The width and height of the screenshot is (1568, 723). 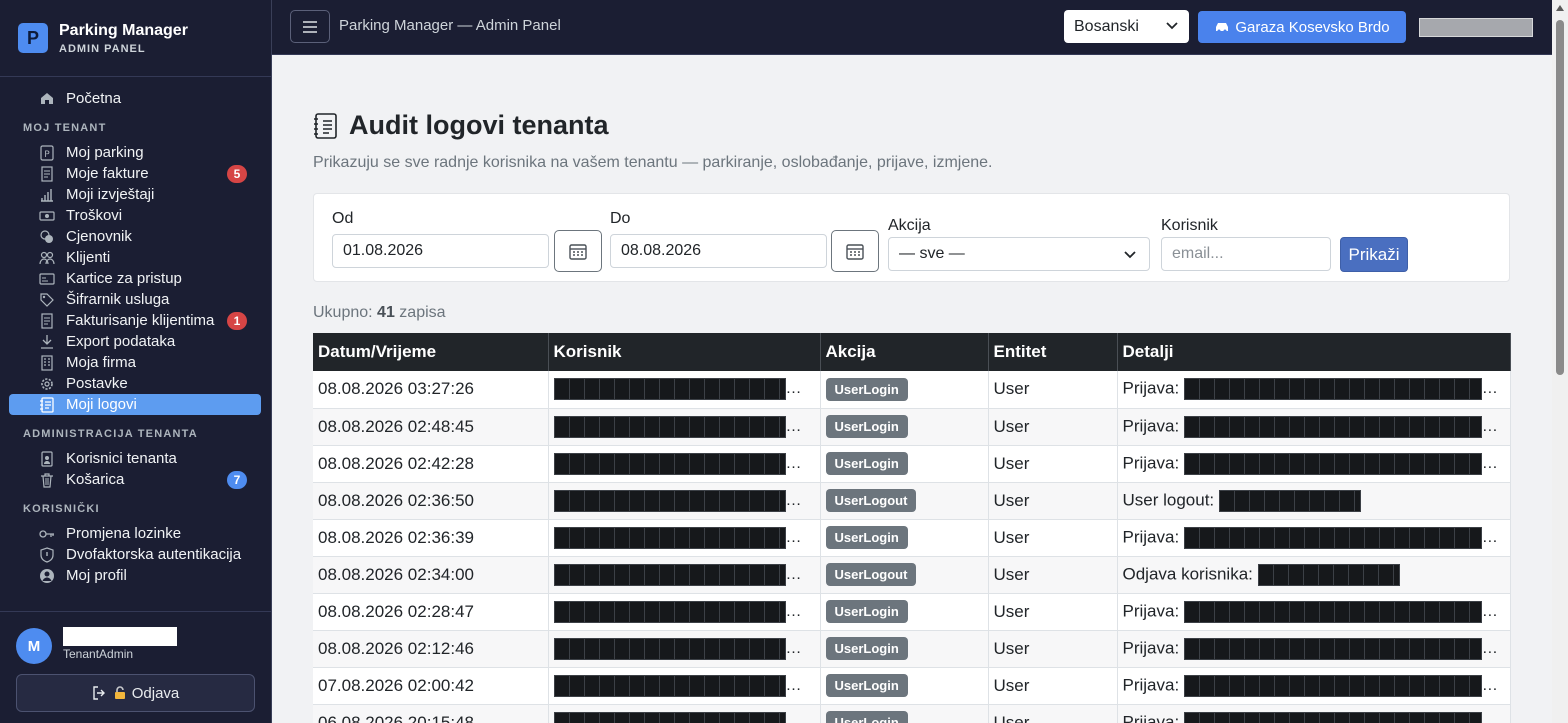 I want to click on sidebar-item-postavke: Postavke, so click(x=135, y=383).